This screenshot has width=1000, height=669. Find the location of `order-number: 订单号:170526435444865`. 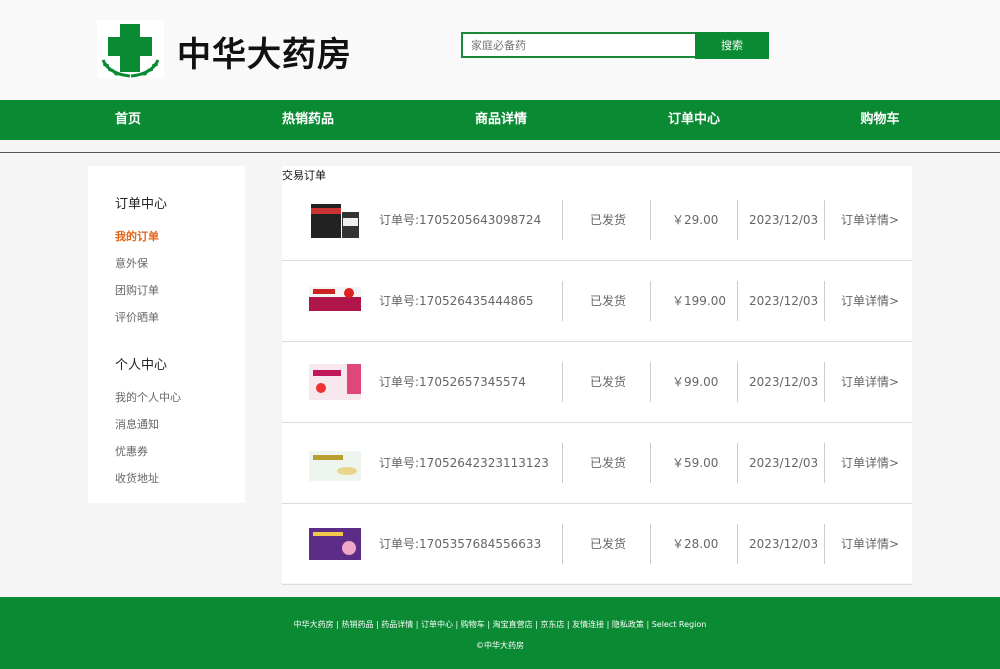

order-number: 订单号:170526435444865 is located at coordinates (456, 301).